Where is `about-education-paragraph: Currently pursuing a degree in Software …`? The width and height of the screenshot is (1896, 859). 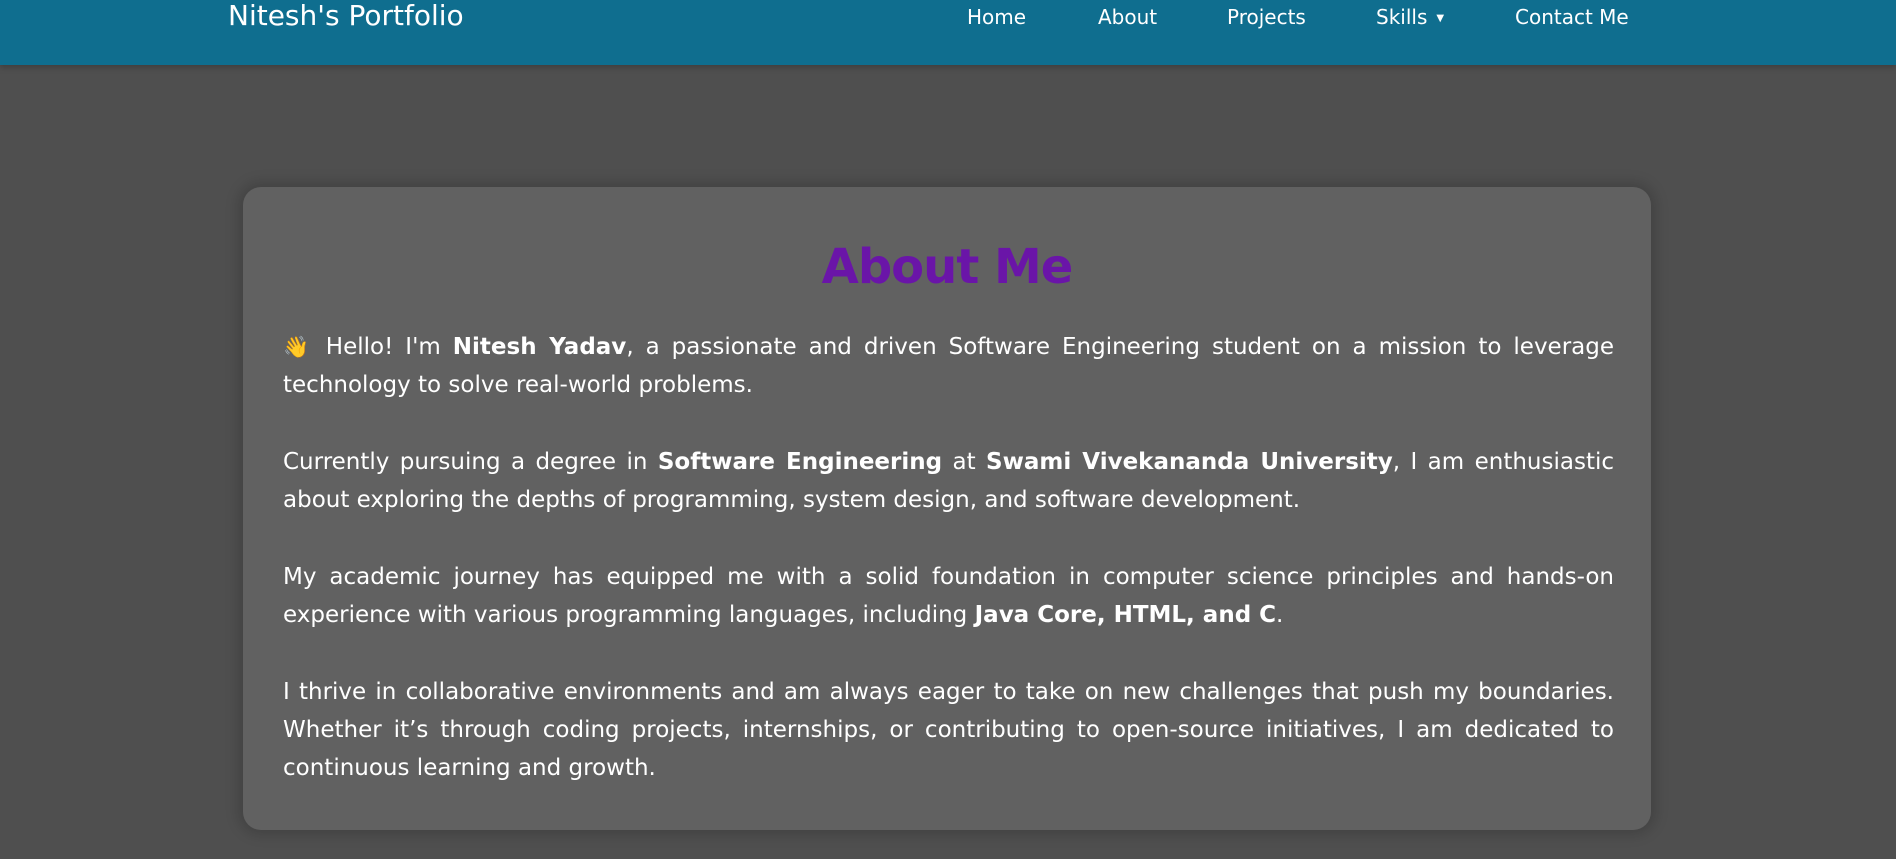
about-education-paragraph: Currently pursuing a degree in Software … is located at coordinates (948, 481).